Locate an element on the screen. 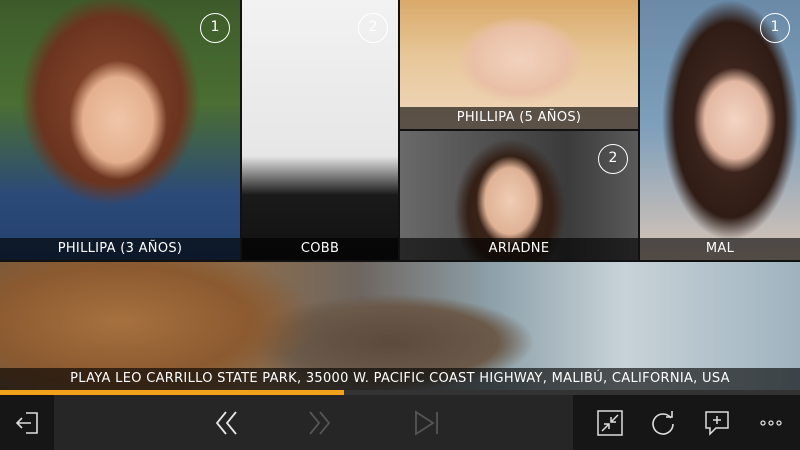 Image resolution: width=800 pixels, height=450 pixels. collapse-icon is located at coordinates (610, 422).